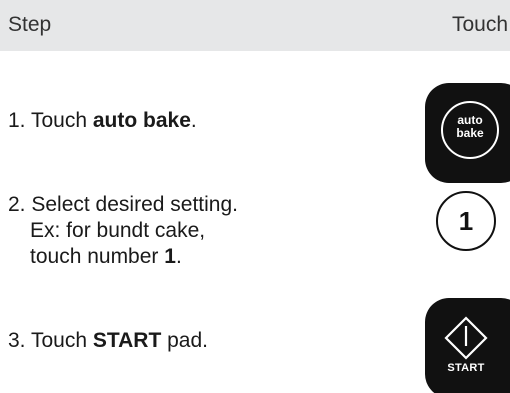 The width and height of the screenshot is (510, 393). I want to click on step-3-text: 3. Touch START pad., so click(108, 341).